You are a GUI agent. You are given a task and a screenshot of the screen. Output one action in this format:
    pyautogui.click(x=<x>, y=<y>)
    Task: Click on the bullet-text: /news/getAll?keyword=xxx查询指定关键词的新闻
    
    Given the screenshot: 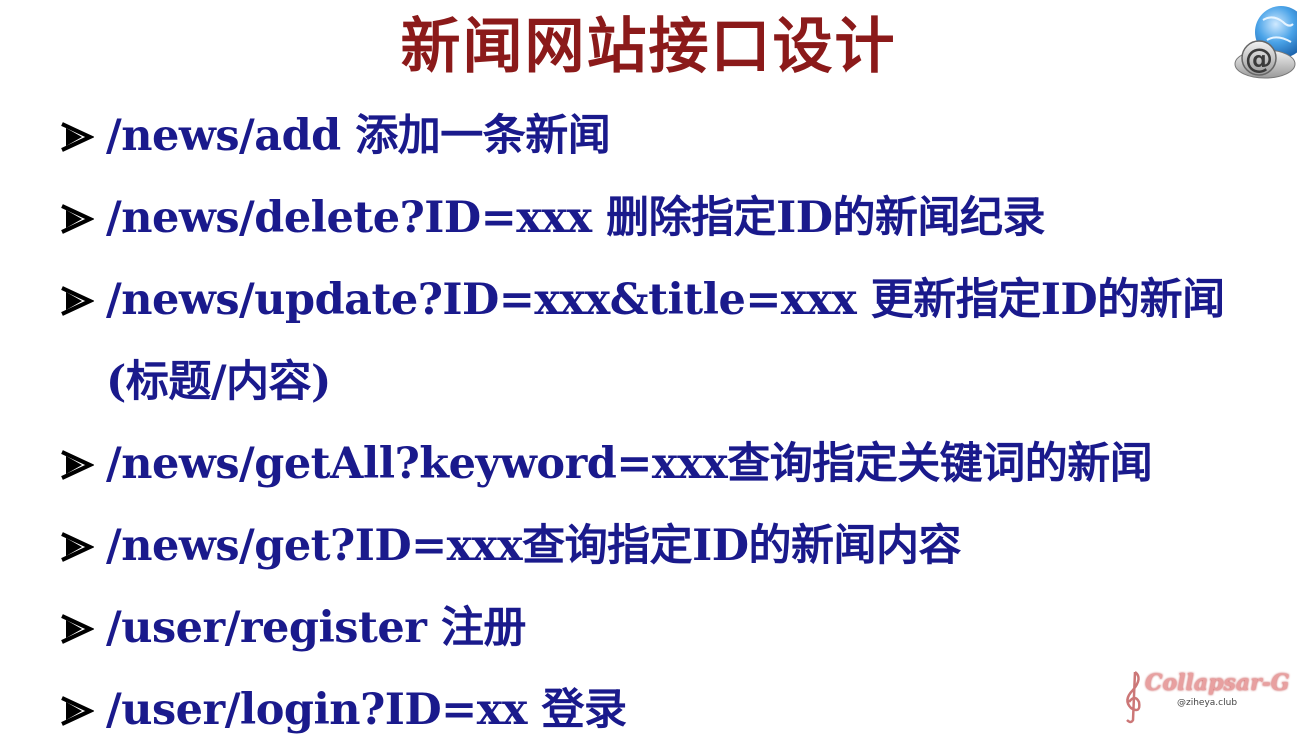 What is the action you would take?
    pyautogui.click(x=629, y=464)
    